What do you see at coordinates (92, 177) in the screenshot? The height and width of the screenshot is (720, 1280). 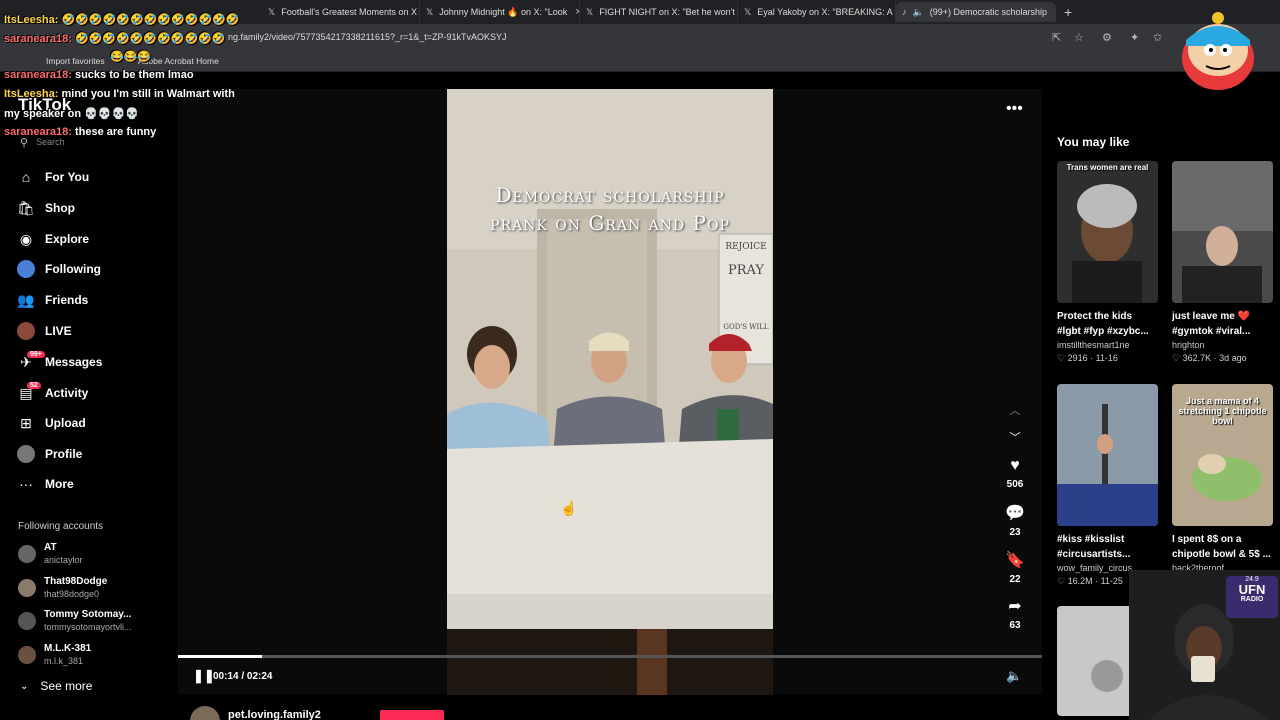 I see `nav-item-for-you: ⌂ For You` at bounding box center [92, 177].